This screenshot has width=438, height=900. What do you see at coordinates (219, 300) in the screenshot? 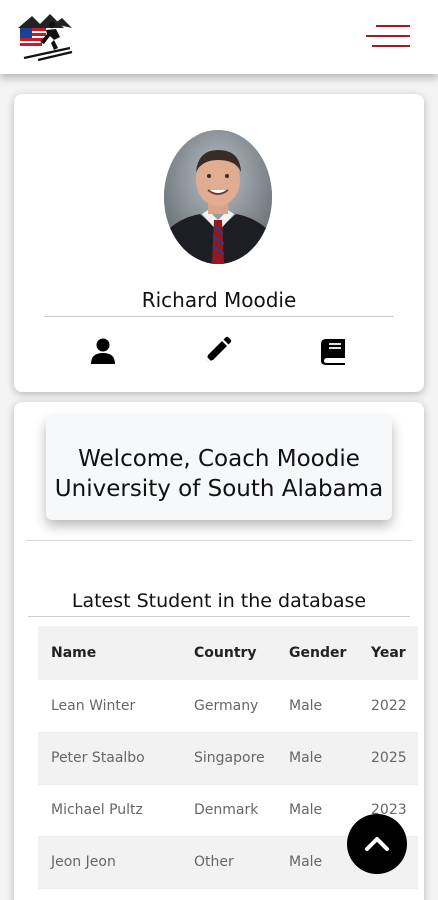
I see `profile-name: Richard Moodie` at bounding box center [219, 300].